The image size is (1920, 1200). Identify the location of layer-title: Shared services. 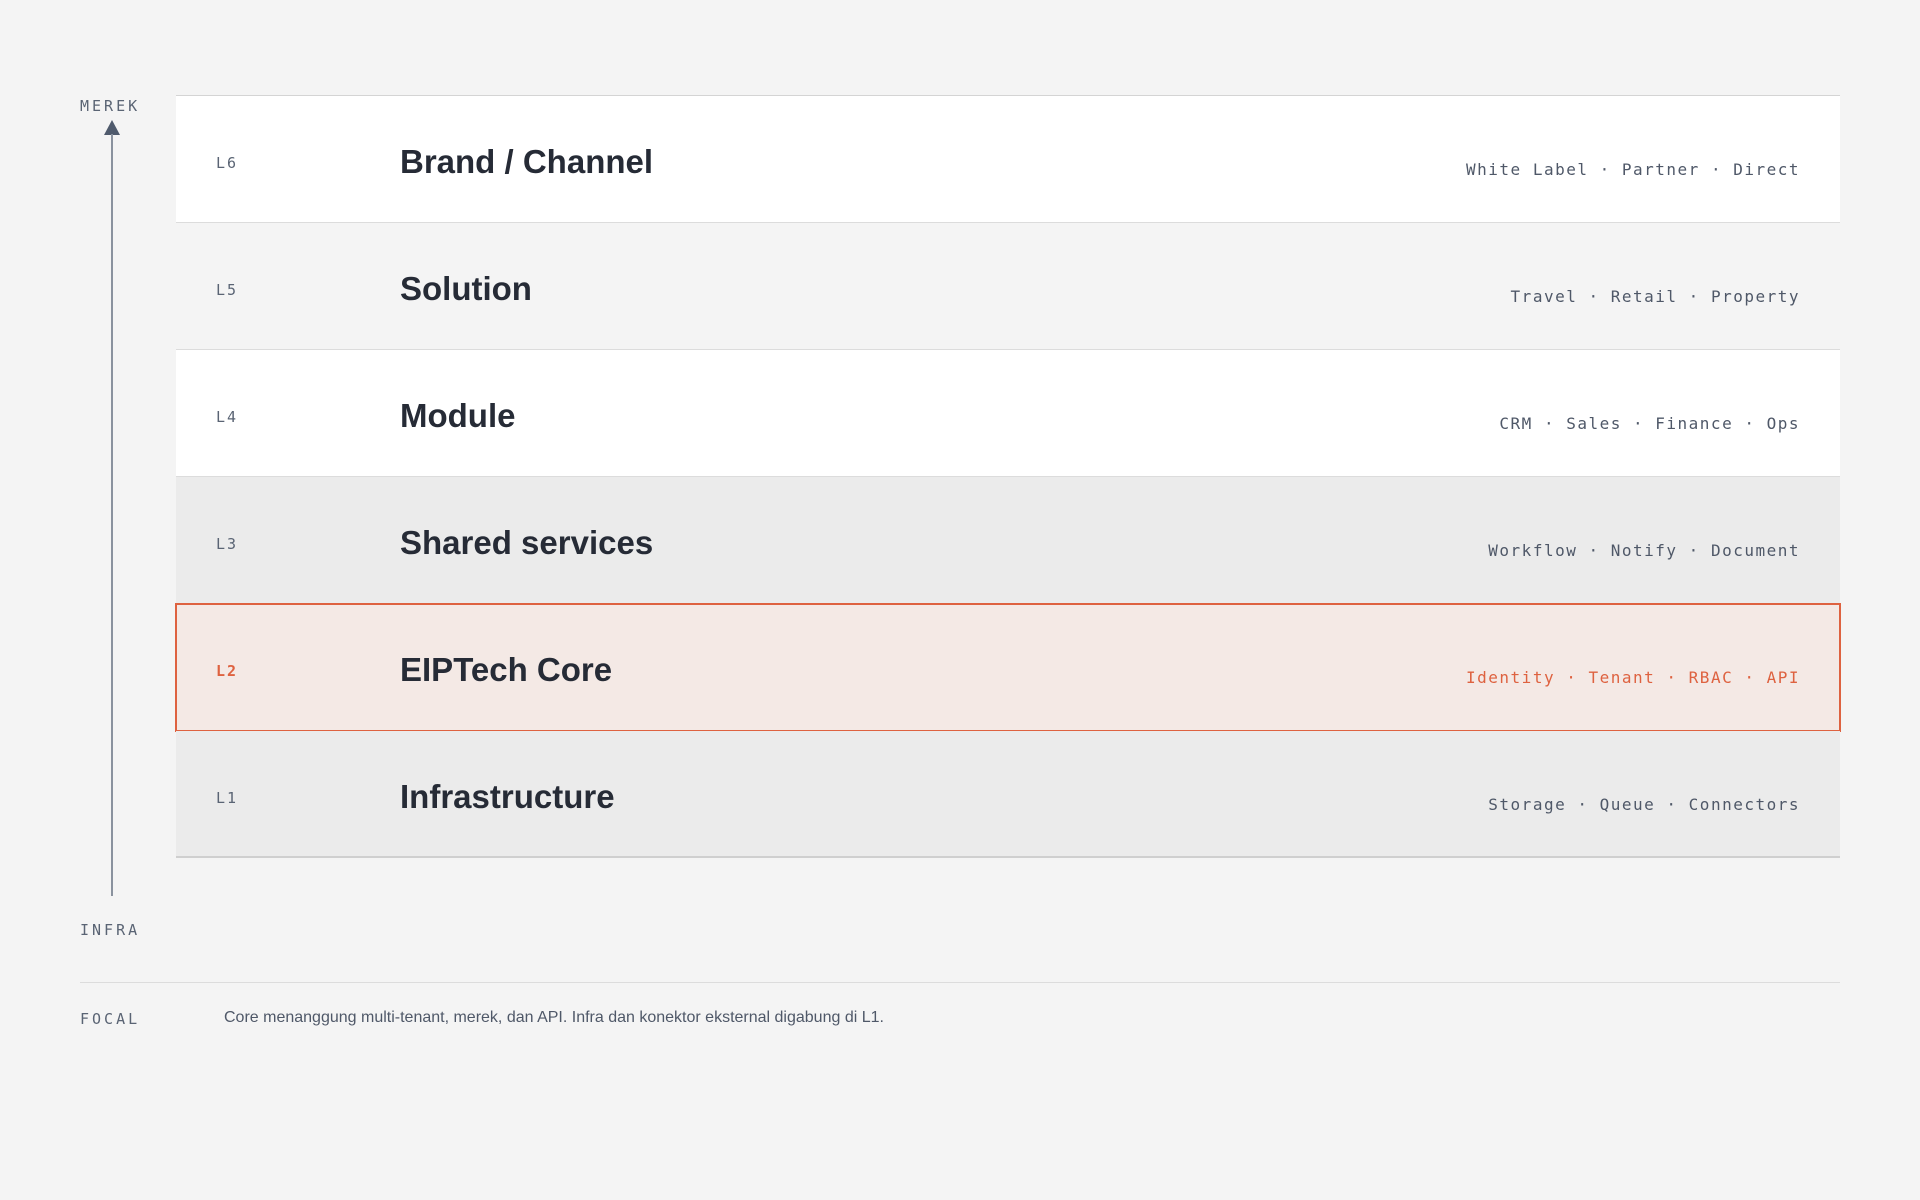
(527, 542).